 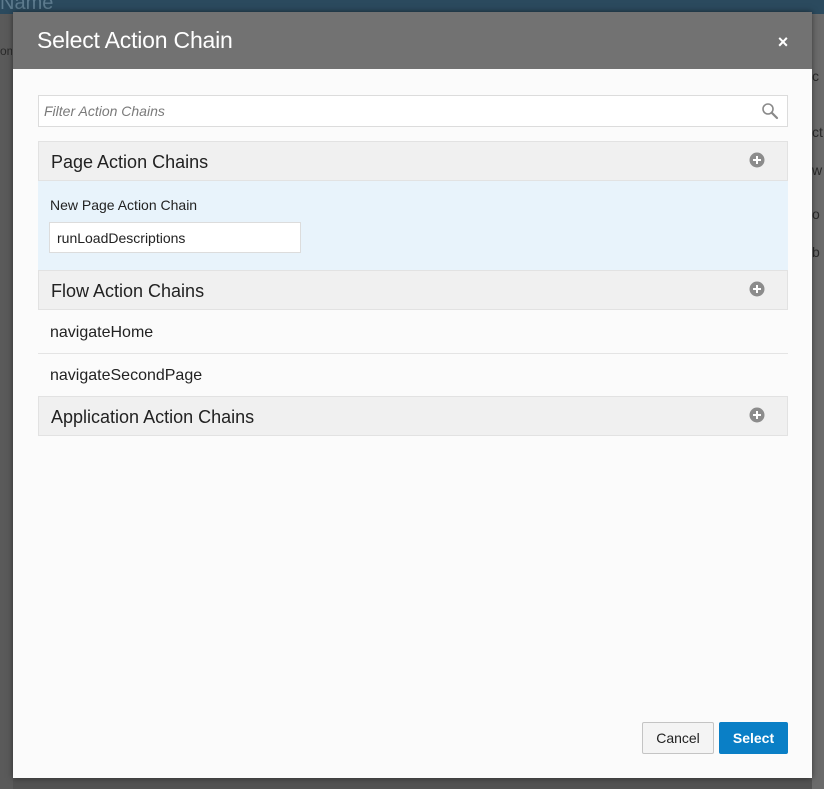 I want to click on dialog-header: Select Action Chain ×, so click(x=412, y=40).